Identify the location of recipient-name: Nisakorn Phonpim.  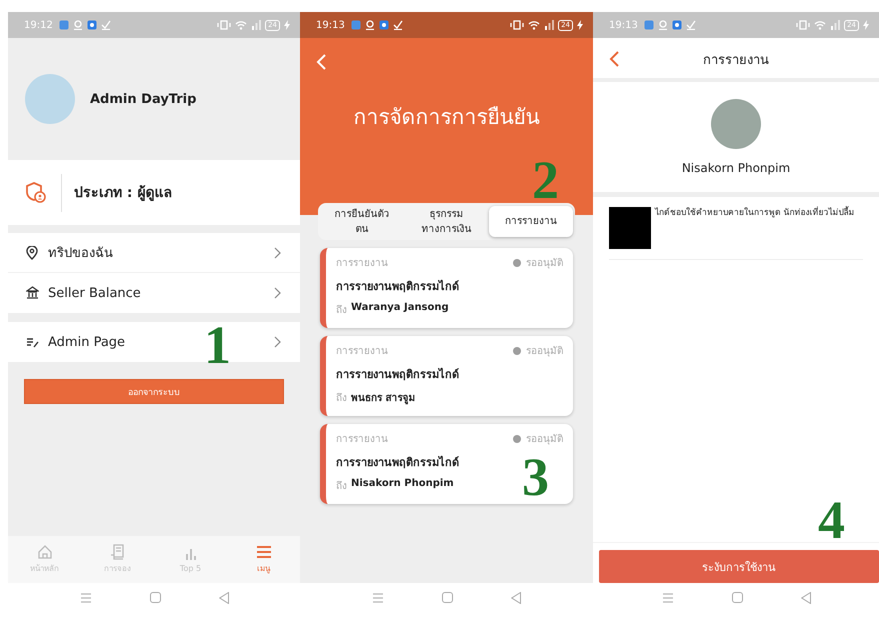
(402, 484).